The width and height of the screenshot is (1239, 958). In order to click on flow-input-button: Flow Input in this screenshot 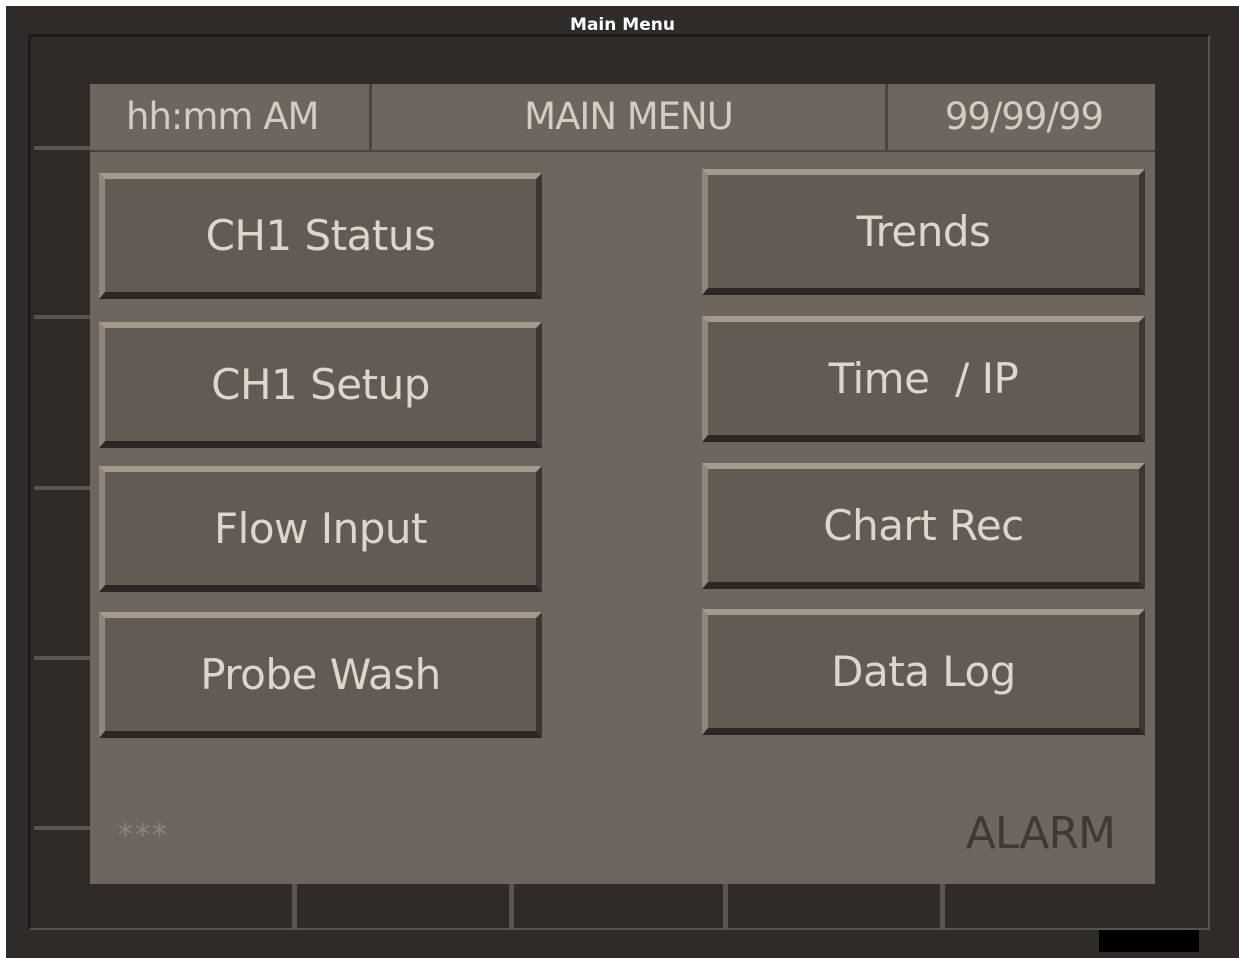, I will do `click(320, 529)`.